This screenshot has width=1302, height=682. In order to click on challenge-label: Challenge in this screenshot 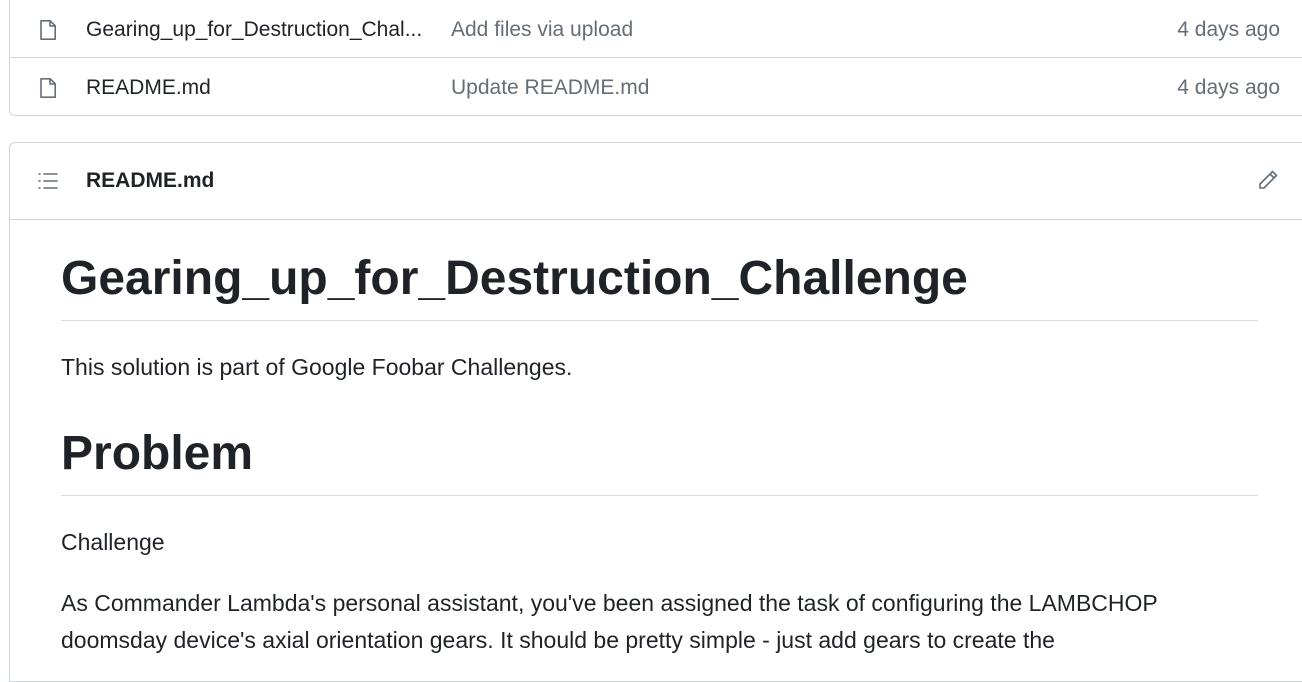, I will do `click(113, 542)`.